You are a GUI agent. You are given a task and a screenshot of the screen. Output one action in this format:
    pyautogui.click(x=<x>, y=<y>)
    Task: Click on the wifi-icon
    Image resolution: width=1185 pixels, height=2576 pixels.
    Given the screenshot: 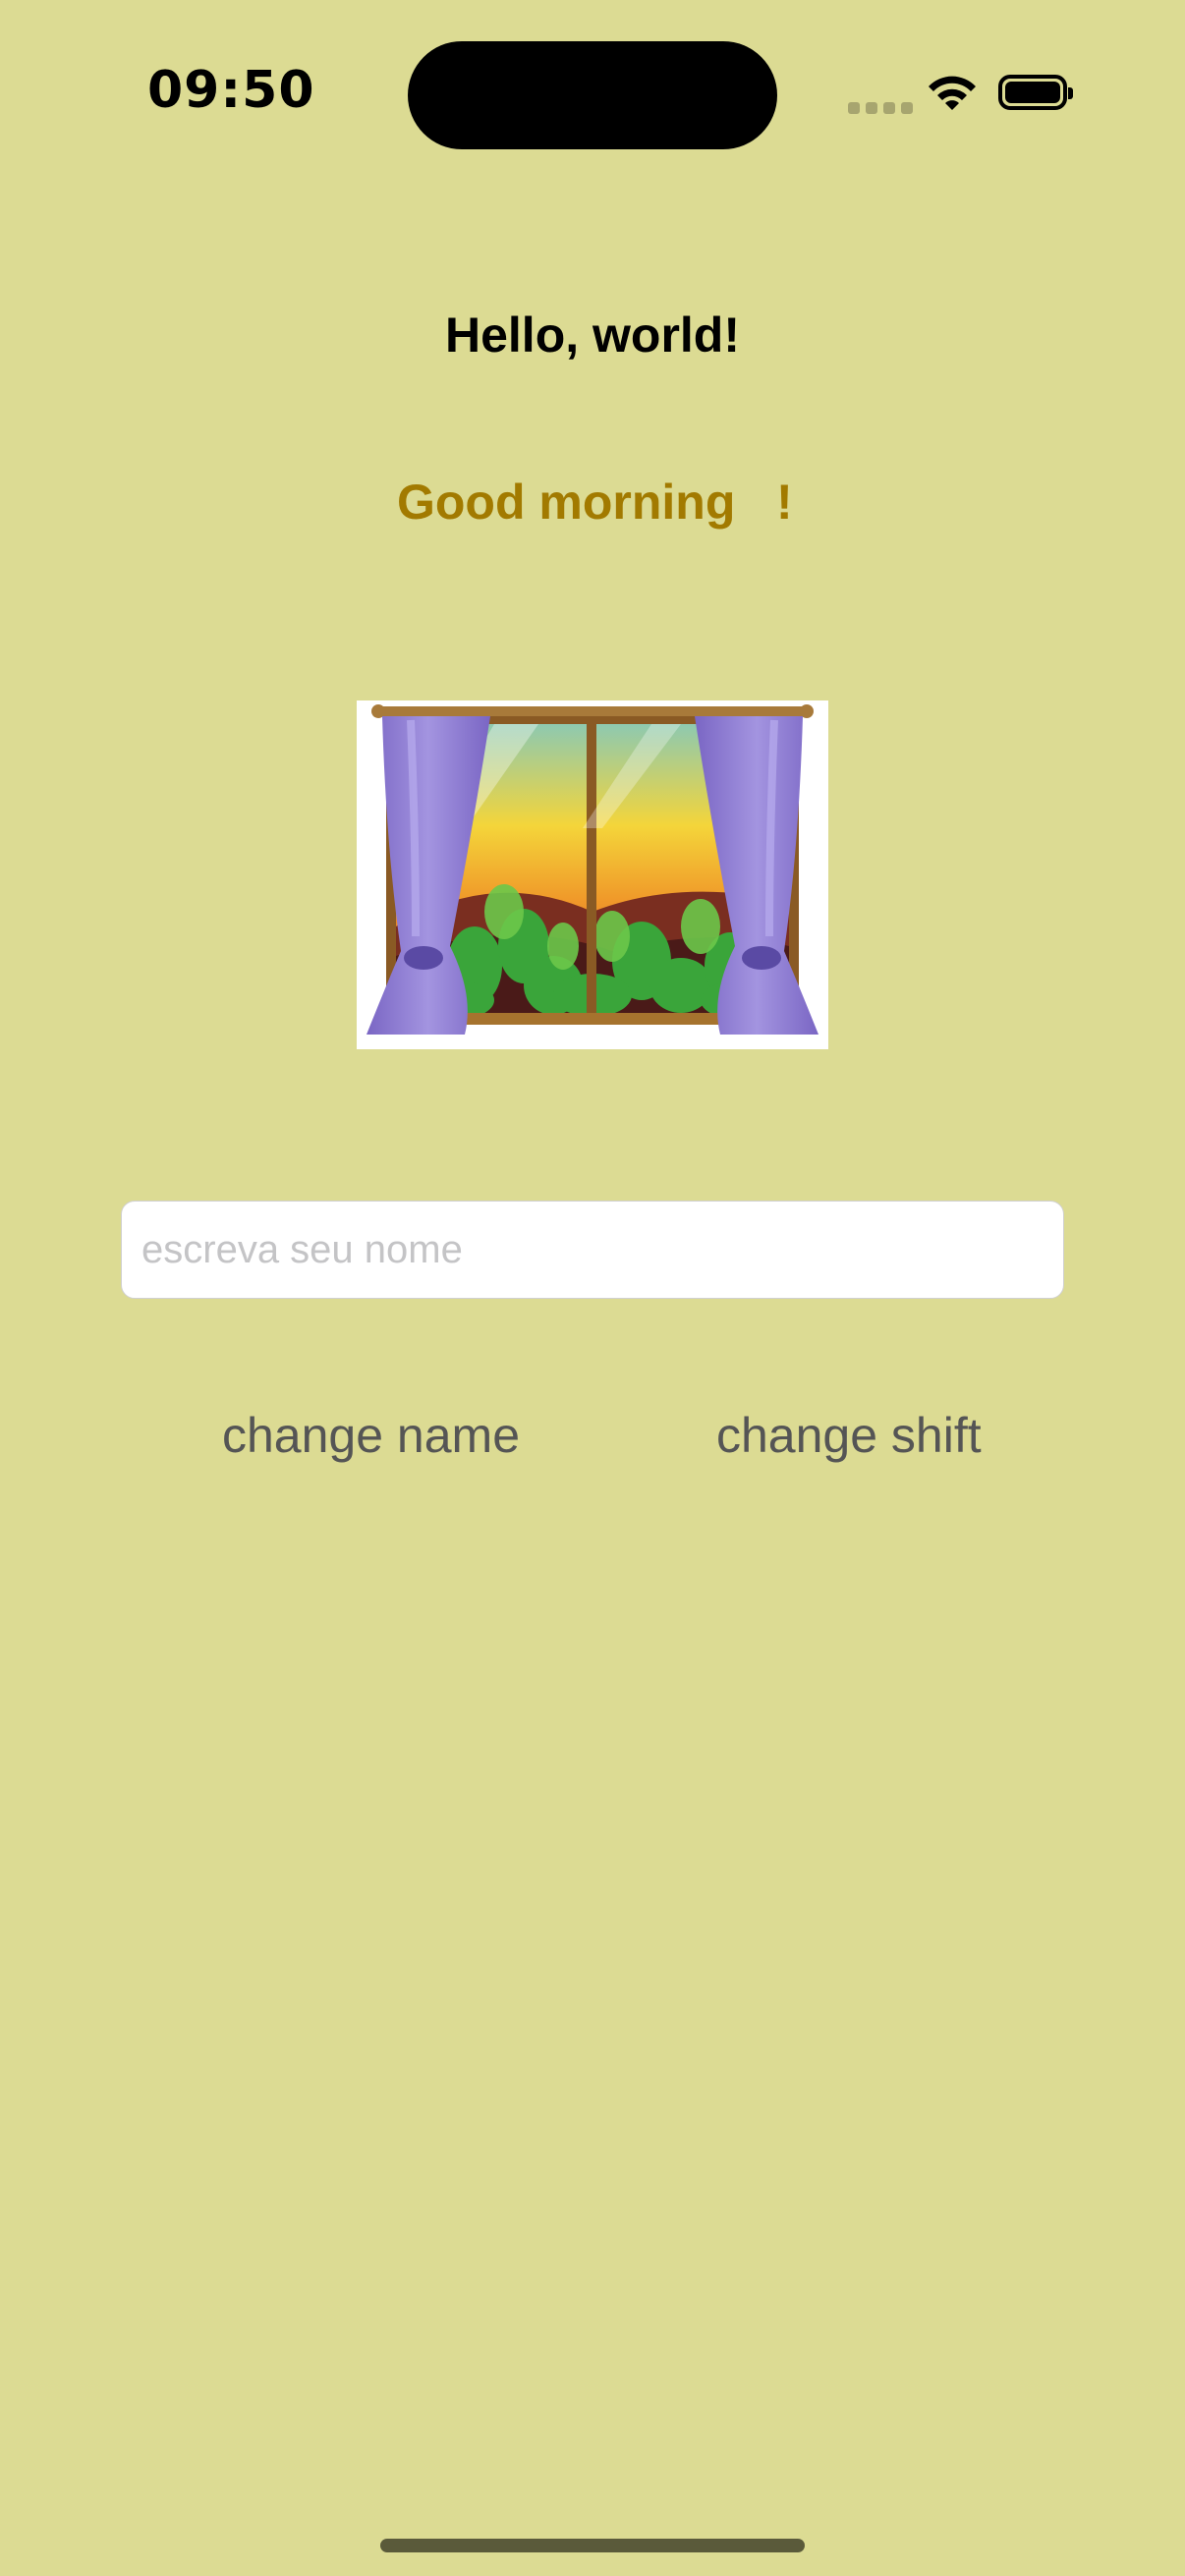 What is the action you would take?
    pyautogui.click(x=953, y=93)
    